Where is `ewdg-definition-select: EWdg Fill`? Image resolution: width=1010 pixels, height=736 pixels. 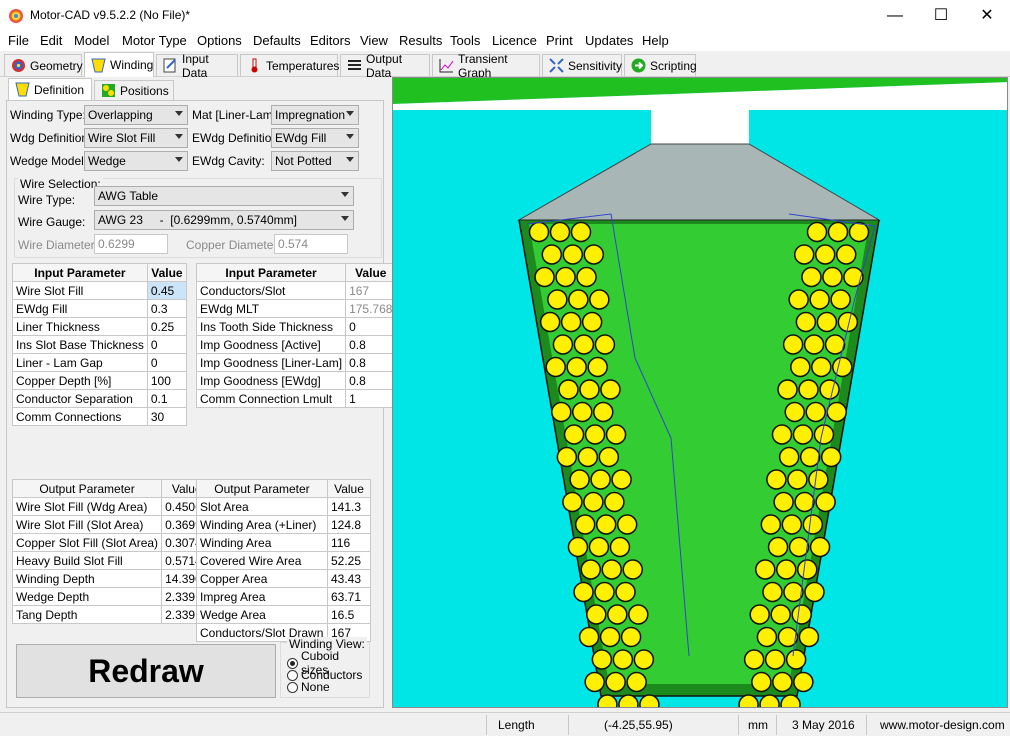 ewdg-definition-select: EWdg Fill is located at coordinates (315, 138).